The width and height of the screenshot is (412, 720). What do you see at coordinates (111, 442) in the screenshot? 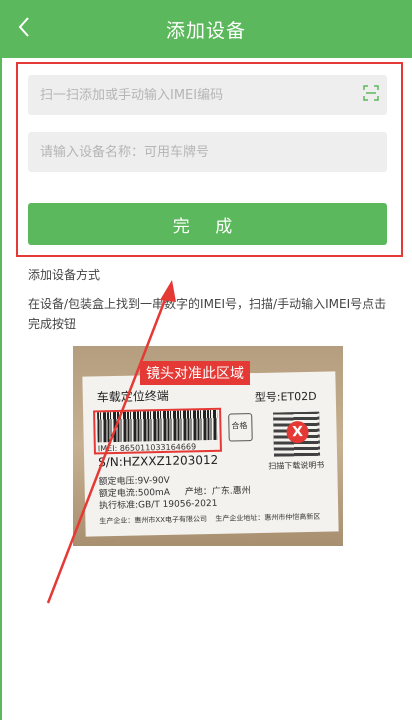
I see `pointer-arrow` at bounding box center [111, 442].